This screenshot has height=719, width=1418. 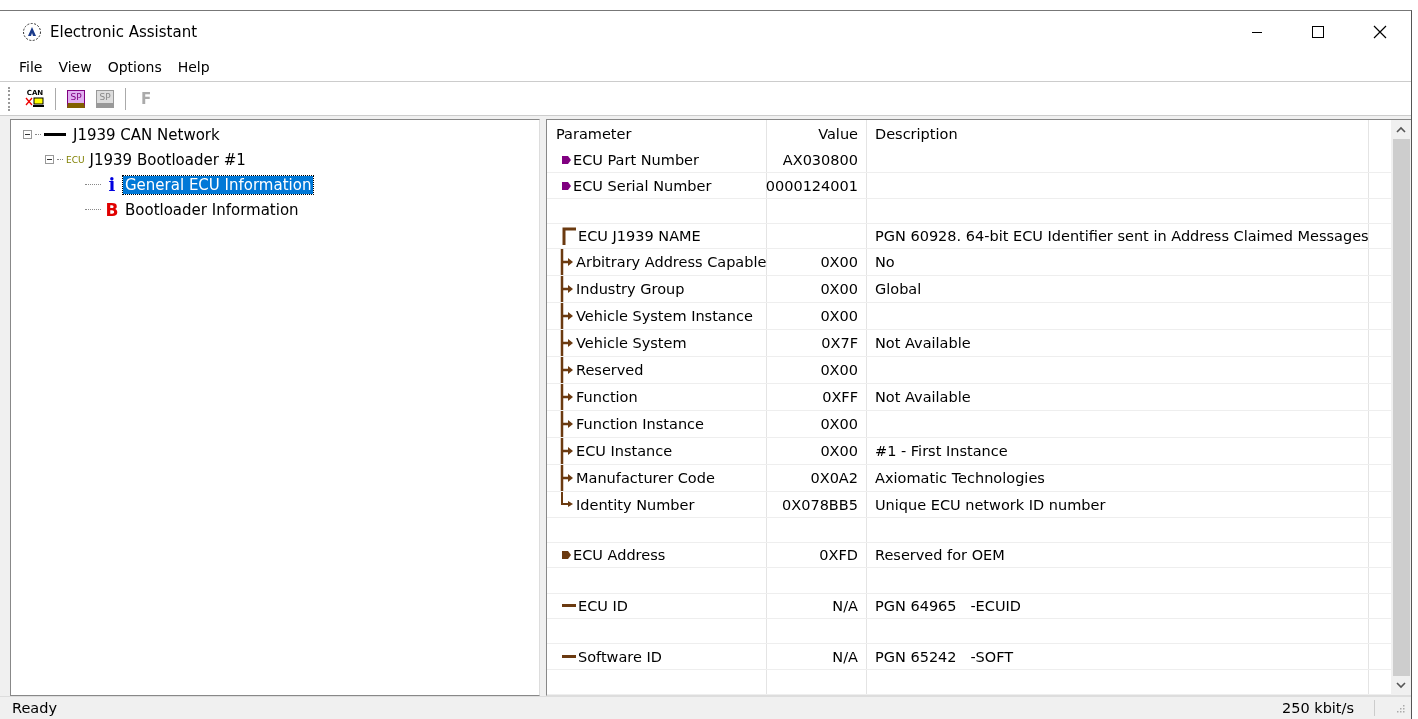 What do you see at coordinates (636, 160) in the screenshot?
I see `parameter-name: ECU Part Number` at bounding box center [636, 160].